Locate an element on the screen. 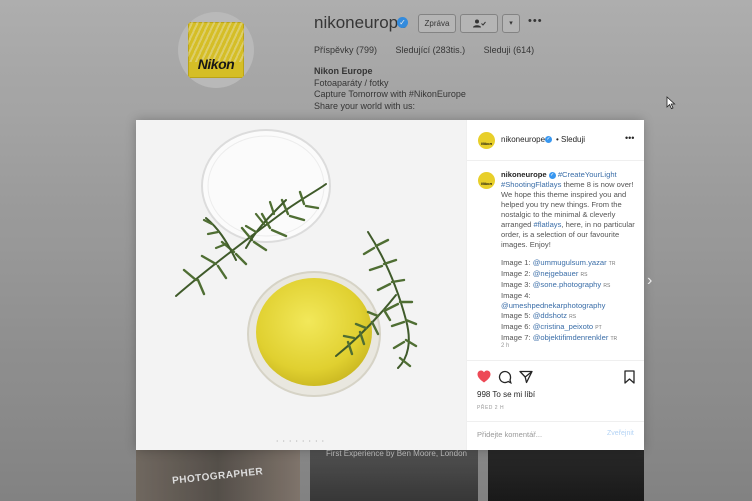 The image size is (752, 501). credit-label: Image 5: is located at coordinates (516, 315).